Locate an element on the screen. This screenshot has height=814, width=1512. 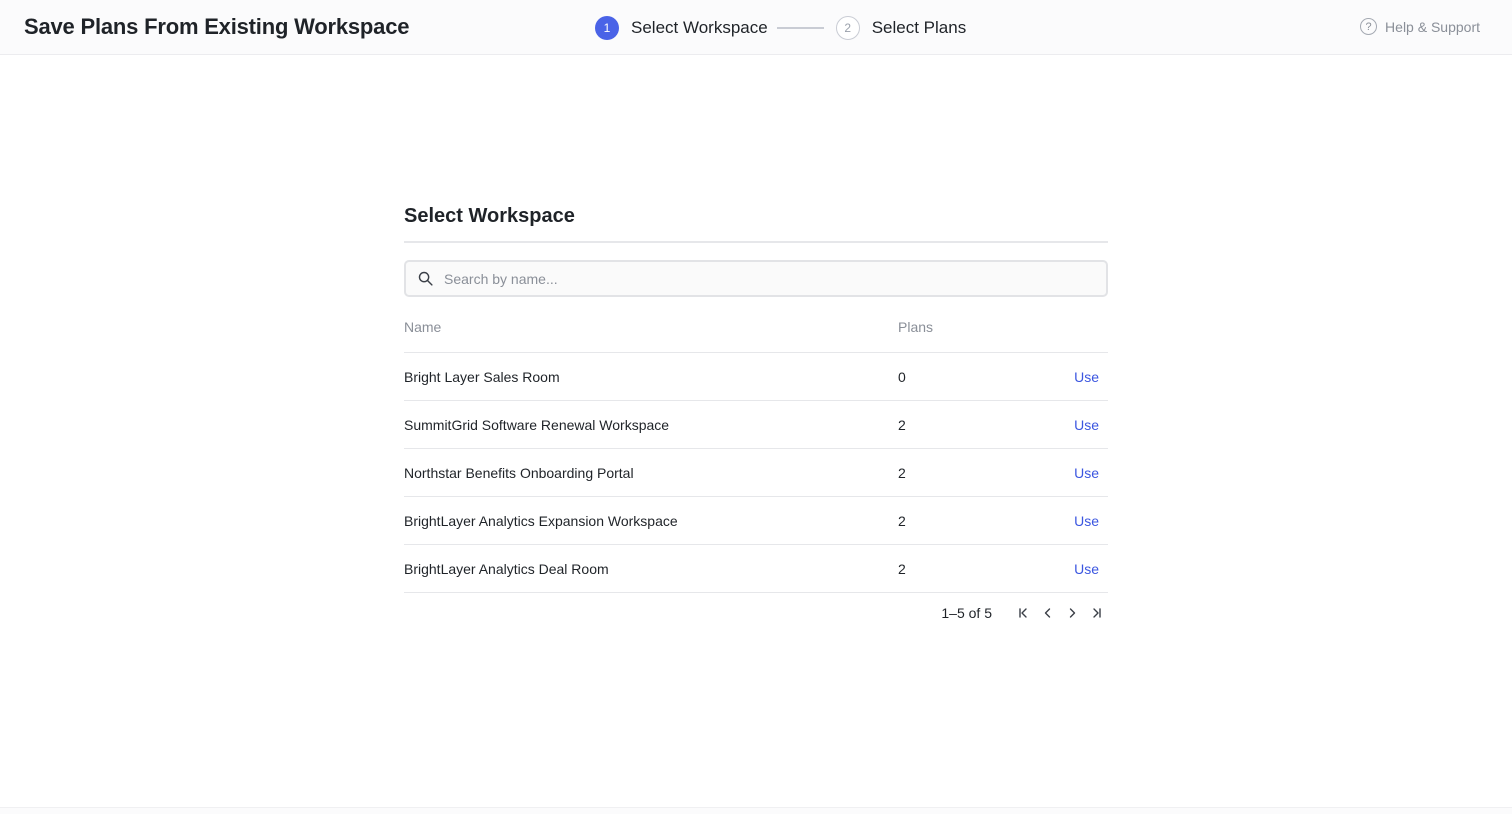
step-2-label: Select Plans is located at coordinates (919, 27).